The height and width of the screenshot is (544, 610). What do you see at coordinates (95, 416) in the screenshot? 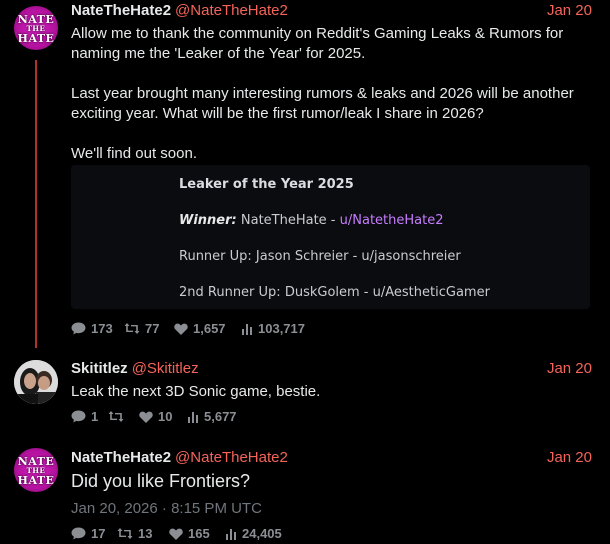
I see `reply-count: 1` at bounding box center [95, 416].